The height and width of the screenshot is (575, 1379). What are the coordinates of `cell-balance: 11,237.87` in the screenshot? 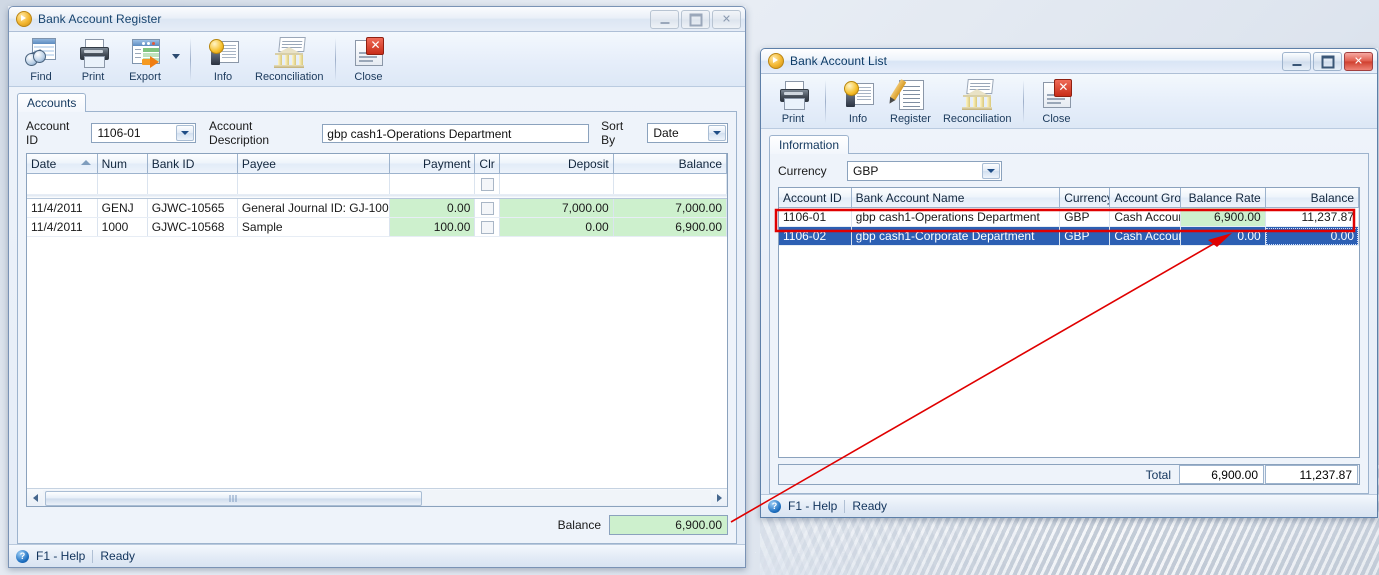 It's located at (1312, 217).